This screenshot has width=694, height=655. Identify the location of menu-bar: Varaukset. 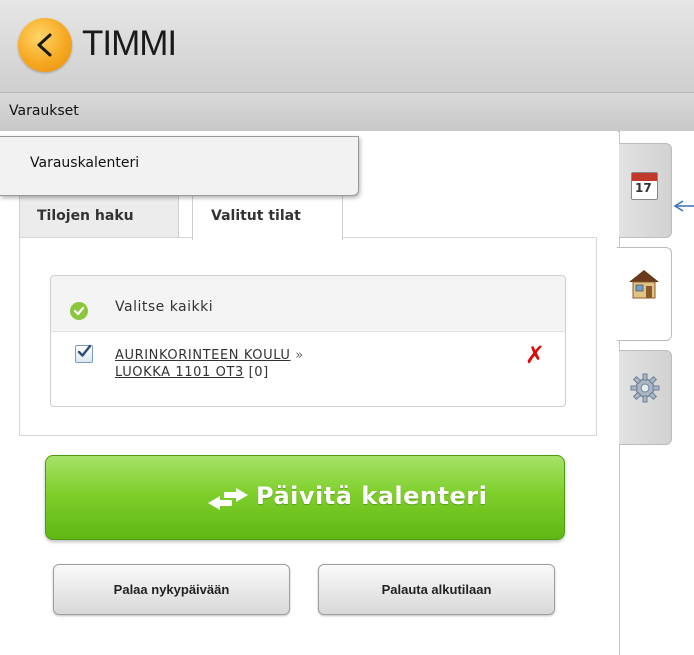
(347, 112).